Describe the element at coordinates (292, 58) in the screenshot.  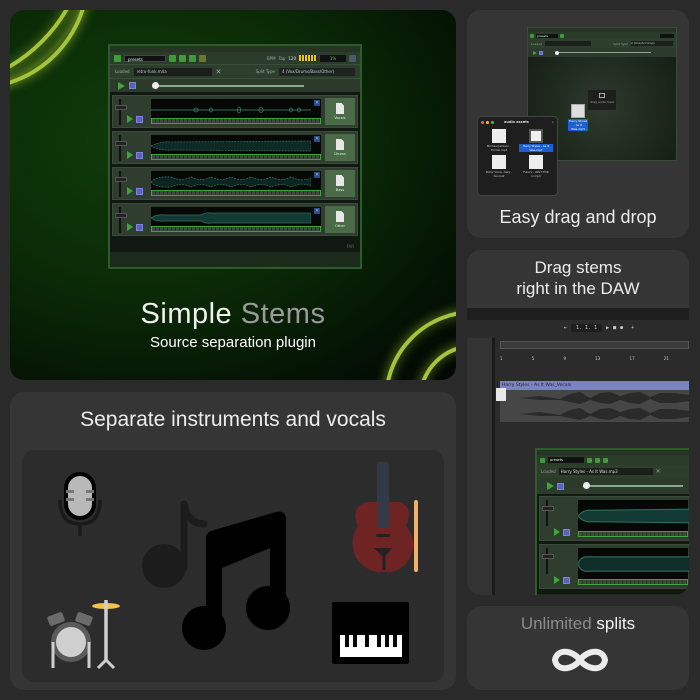
I see `bpm-value: 120` at that location.